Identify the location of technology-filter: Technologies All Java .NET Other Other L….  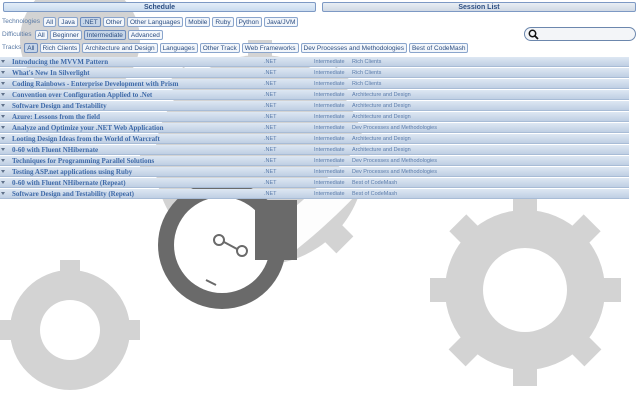
(151, 21).